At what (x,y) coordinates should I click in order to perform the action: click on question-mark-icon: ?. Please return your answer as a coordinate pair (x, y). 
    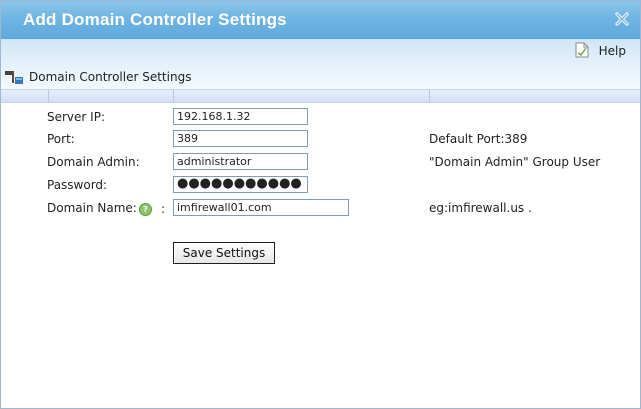
    Looking at the image, I should click on (145, 209).